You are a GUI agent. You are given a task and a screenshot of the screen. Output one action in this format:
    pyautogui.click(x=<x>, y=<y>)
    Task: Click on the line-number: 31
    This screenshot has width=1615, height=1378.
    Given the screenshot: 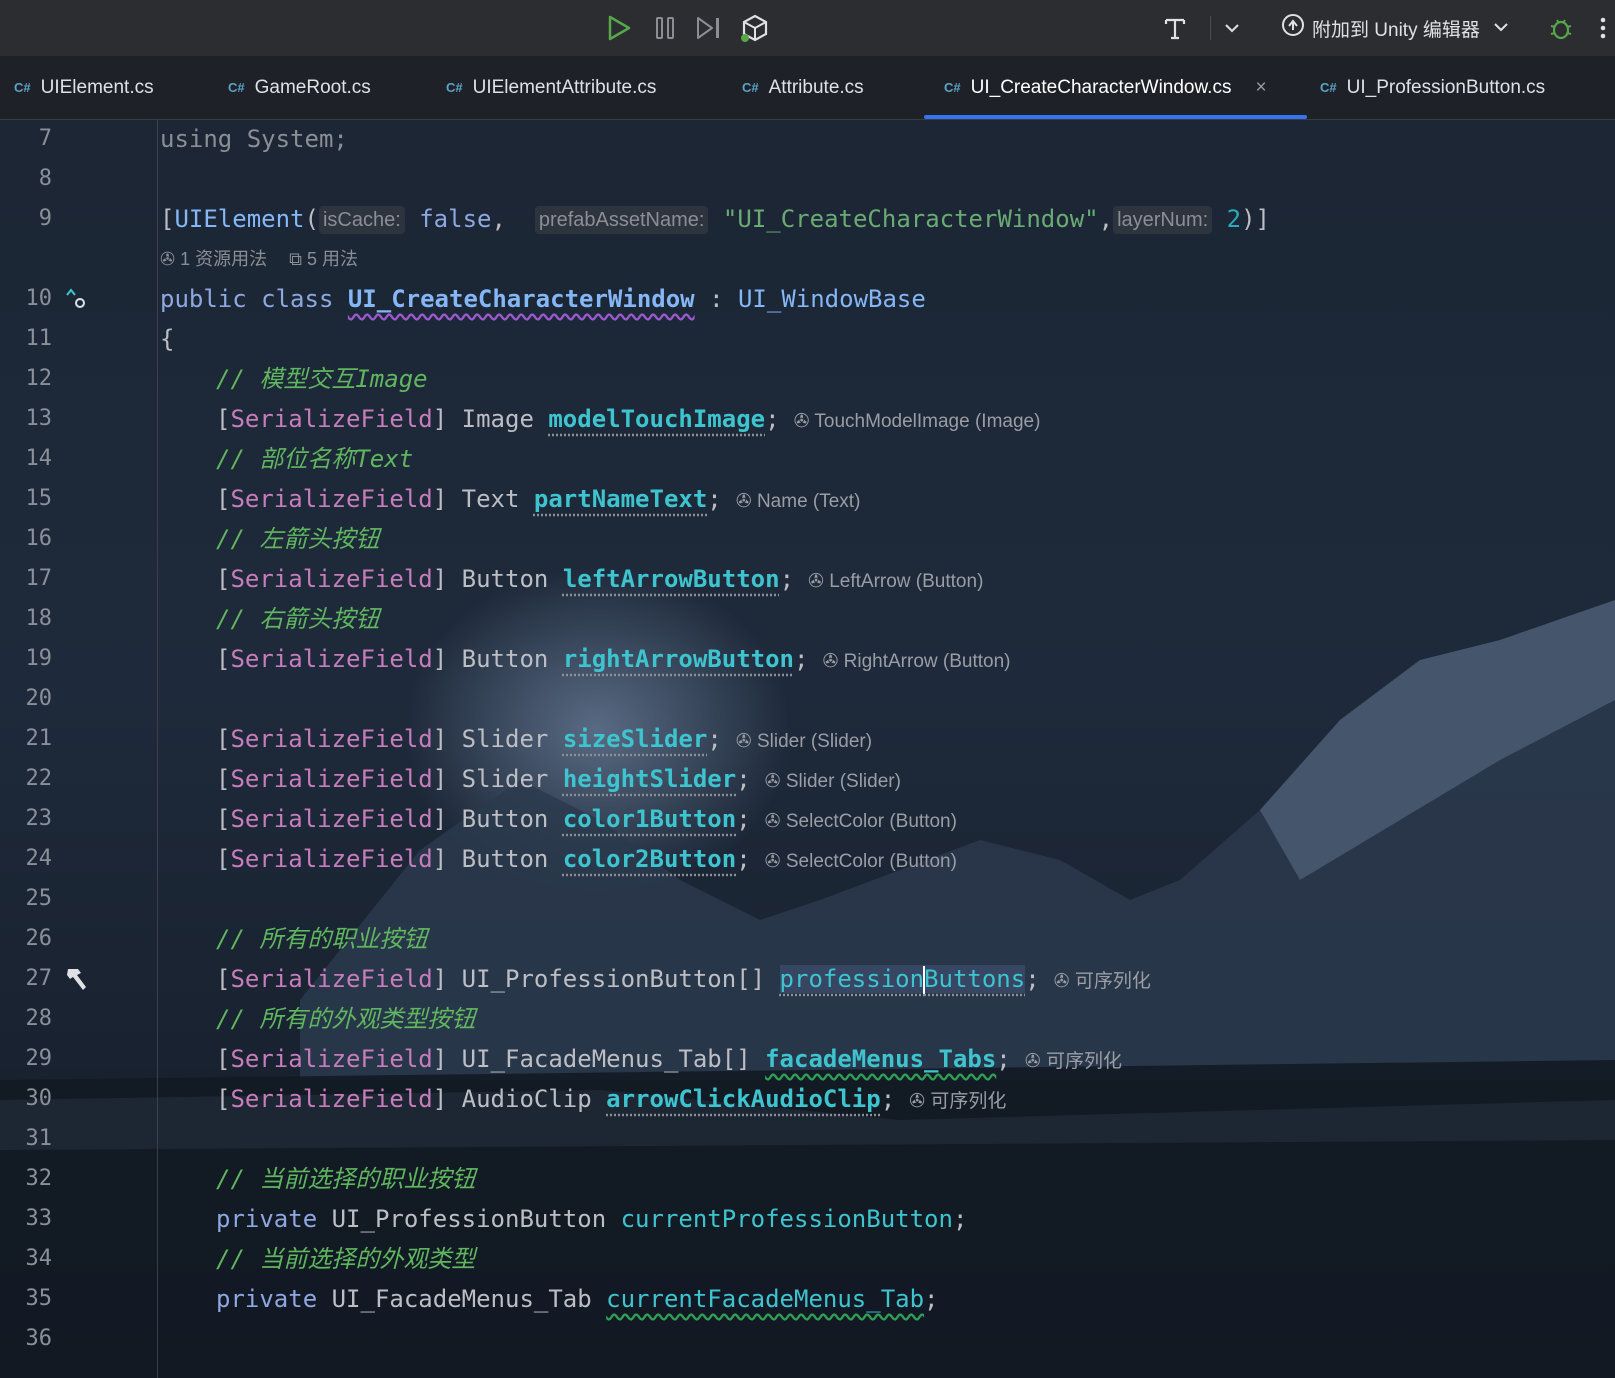 What is the action you would take?
    pyautogui.click(x=39, y=1138)
    